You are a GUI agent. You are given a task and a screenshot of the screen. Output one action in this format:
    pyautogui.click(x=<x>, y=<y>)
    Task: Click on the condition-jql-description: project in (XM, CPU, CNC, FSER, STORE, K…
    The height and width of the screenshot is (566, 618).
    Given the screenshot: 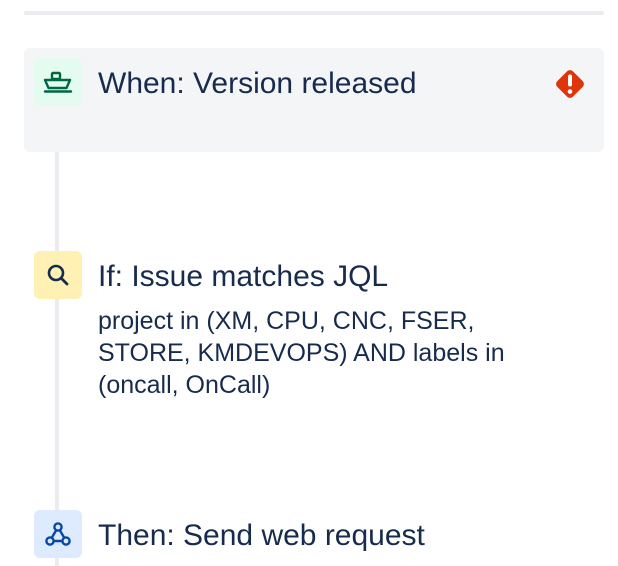 What is the action you would take?
    pyautogui.click(x=301, y=353)
    